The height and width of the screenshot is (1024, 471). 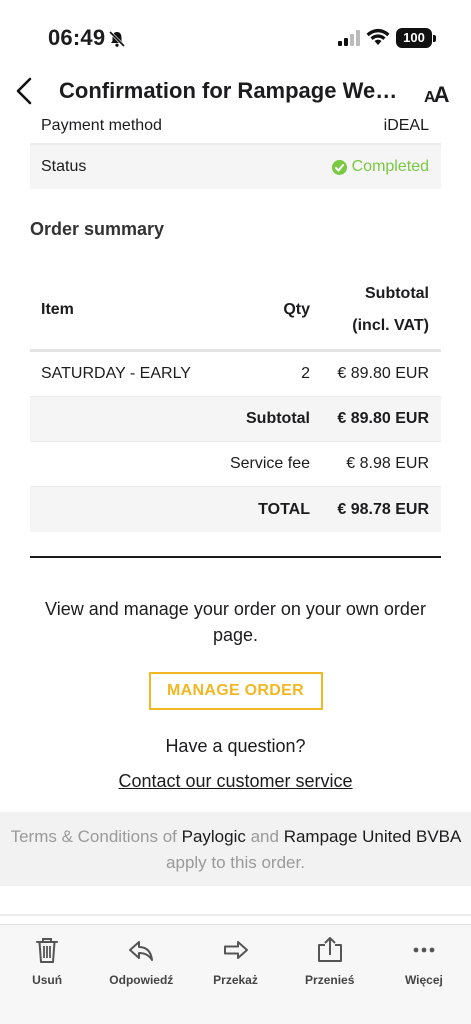 What do you see at coordinates (284, 509) in the screenshot?
I see `total-label: TOTAL` at bounding box center [284, 509].